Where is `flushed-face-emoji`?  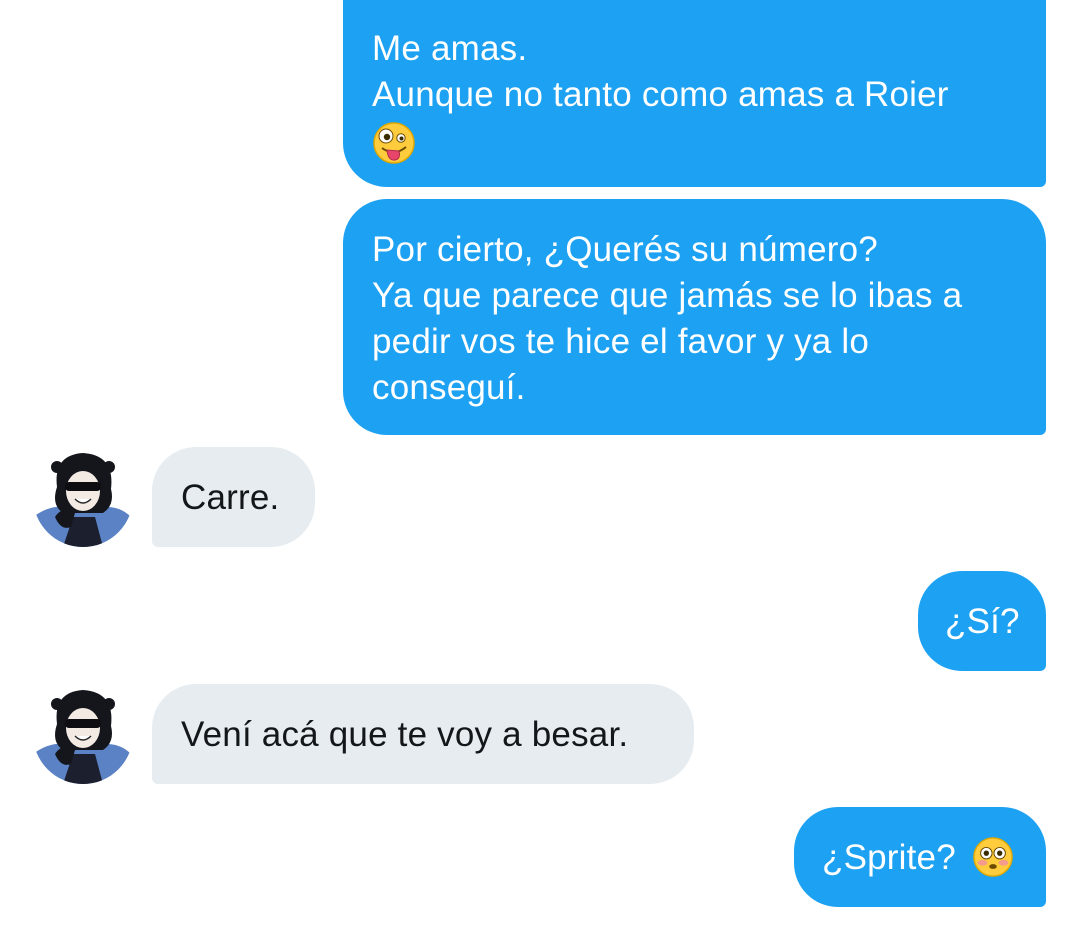
flushed-face-emoji is located at coordinates (993, 856).